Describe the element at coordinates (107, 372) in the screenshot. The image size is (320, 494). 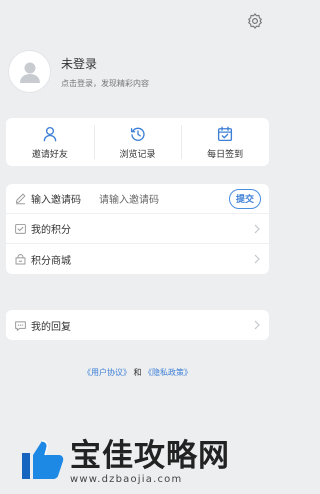
I see `user-agreement-link: 《用户协议》` at that location.